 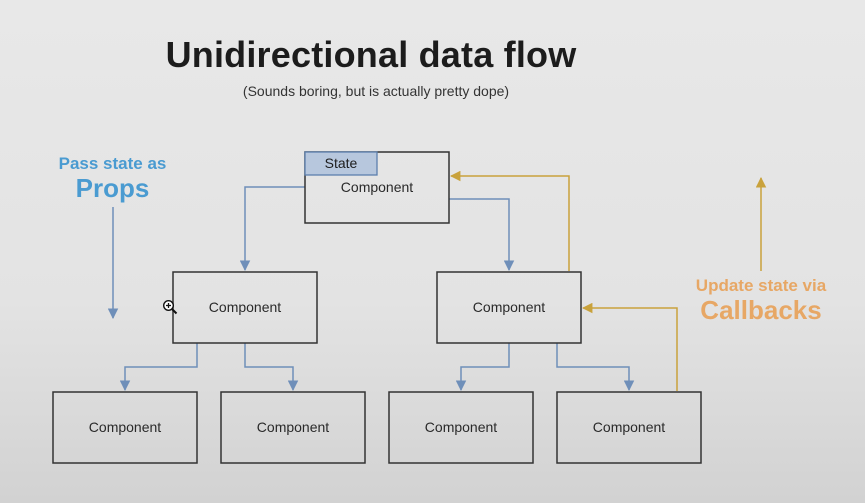 I want to click on props-caption-line1: Pass state as, so click(x=112, y=163).